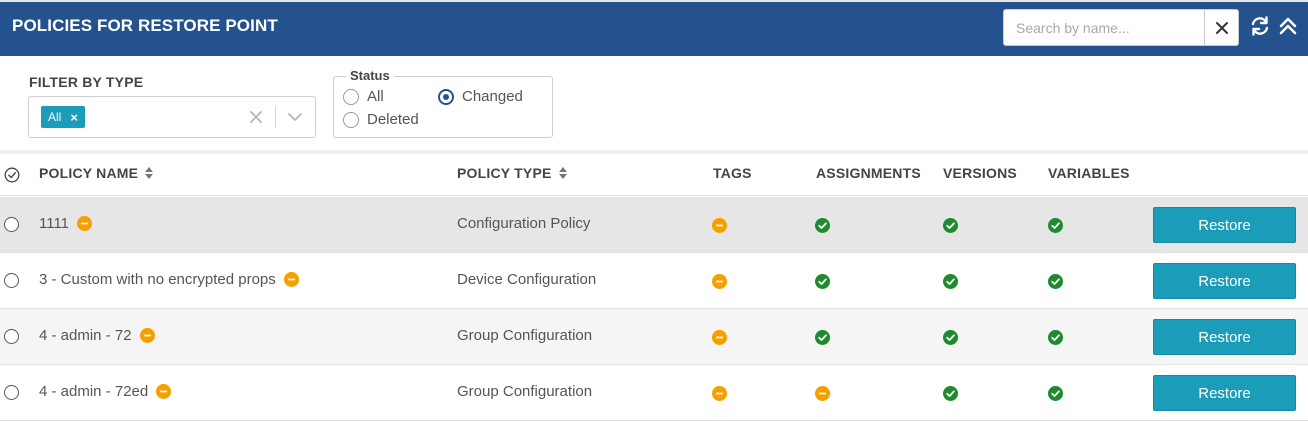 The width and height of the screenshot is (1308, 422). What do you see at coordinates (524, 223) in the screenshot?
I see `policy-type-cell: Configuration Policy` at bounding box center [524, 223].